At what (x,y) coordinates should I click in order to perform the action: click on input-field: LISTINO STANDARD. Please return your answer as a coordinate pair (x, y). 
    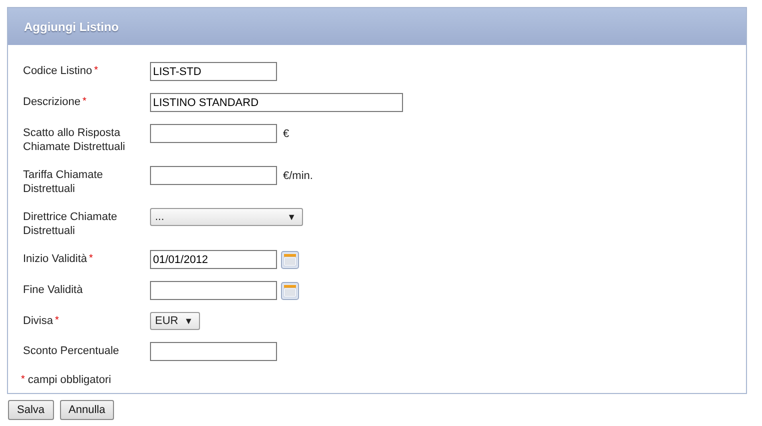
    Looking at the image, I should click on (276, 102).